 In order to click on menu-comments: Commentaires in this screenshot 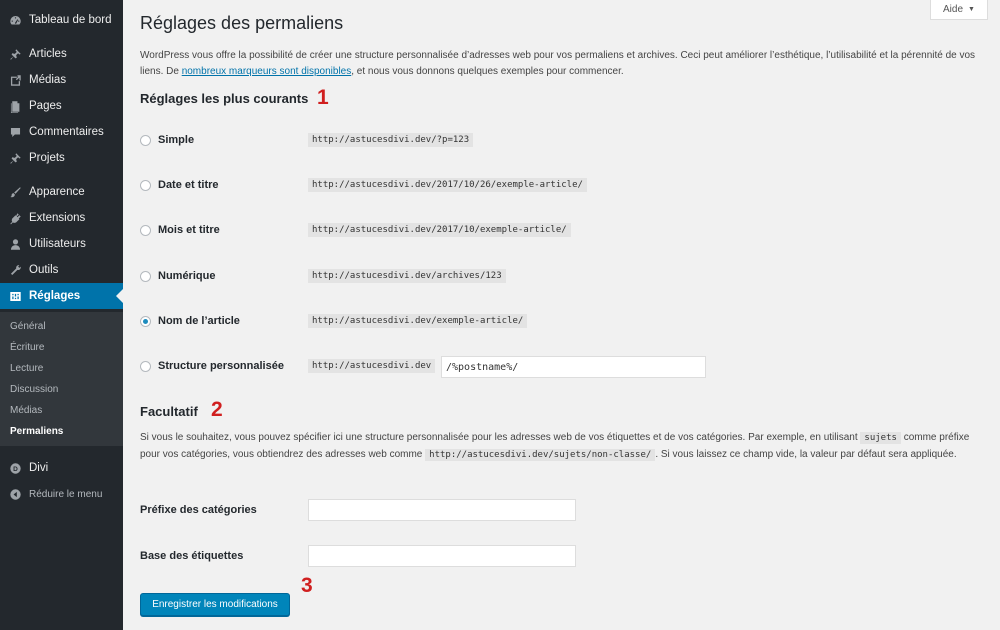, I will do `click(61, 132)`.